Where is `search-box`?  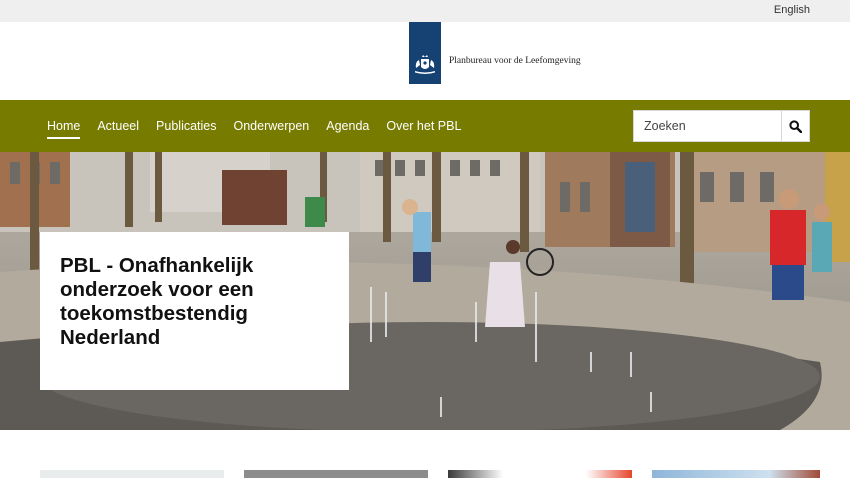 search-box is located at coordinates (721, 126).